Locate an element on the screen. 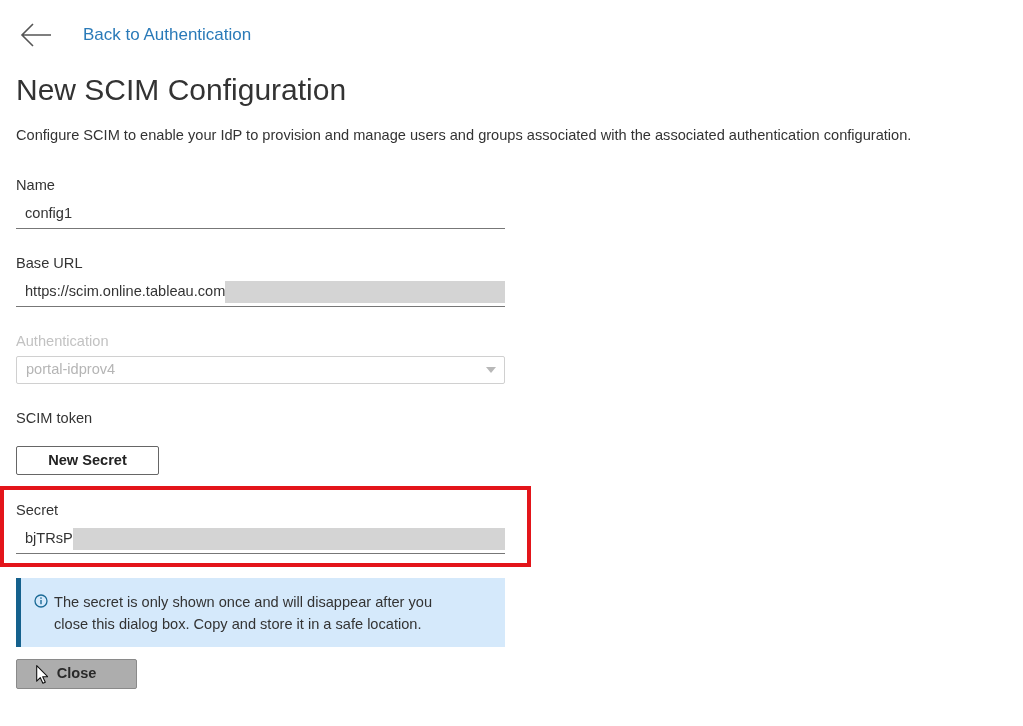  field-label: Name is located at coordinates (35, 185).